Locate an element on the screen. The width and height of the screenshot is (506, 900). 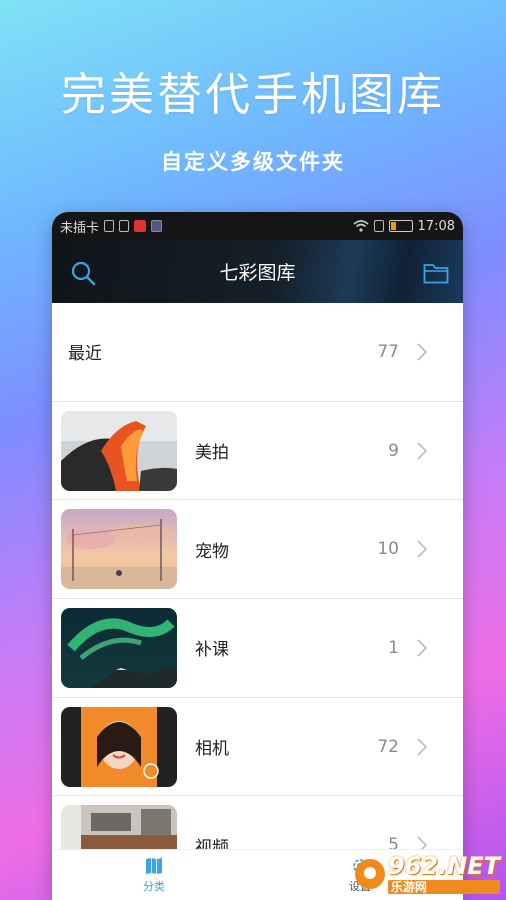
album-count: 10 is located at coordinates (388, 549).